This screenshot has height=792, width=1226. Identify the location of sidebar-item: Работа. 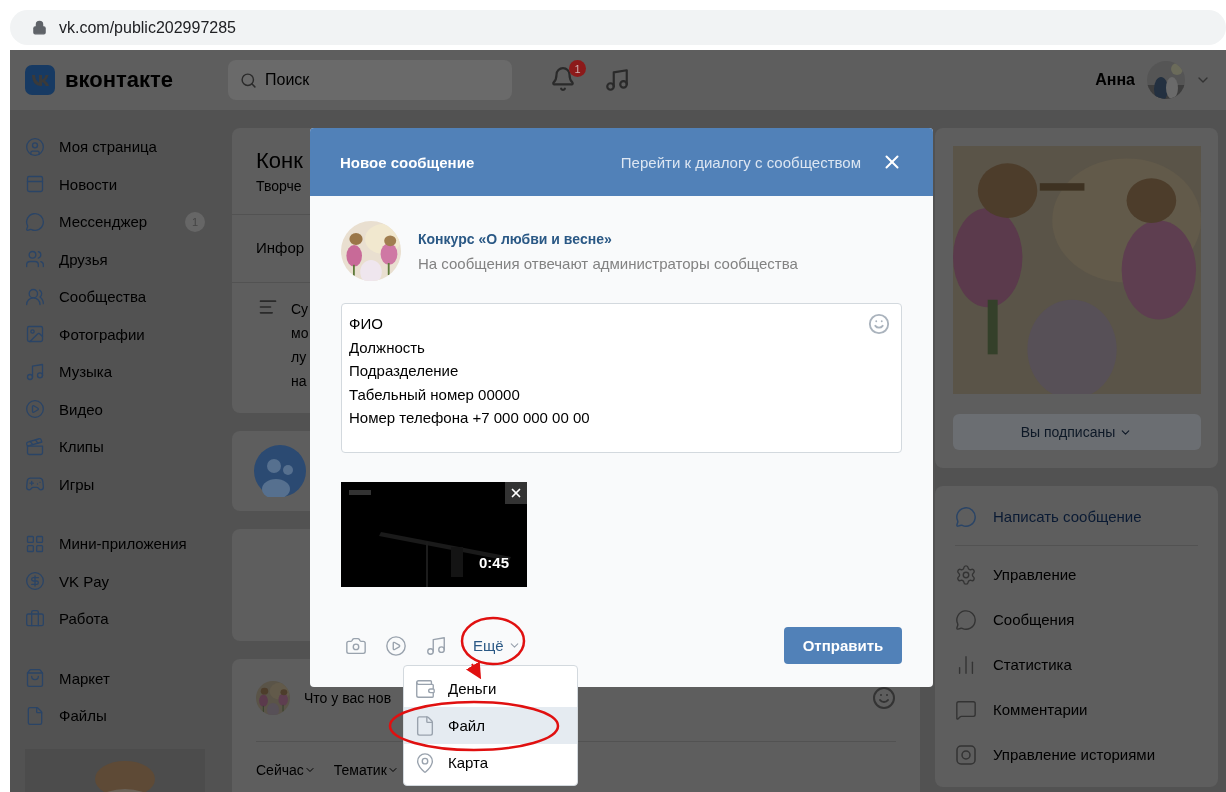
(120, 619).